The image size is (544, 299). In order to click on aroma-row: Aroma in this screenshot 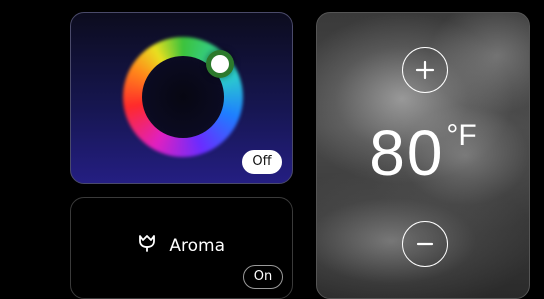, I will do `click(181, 246)`.